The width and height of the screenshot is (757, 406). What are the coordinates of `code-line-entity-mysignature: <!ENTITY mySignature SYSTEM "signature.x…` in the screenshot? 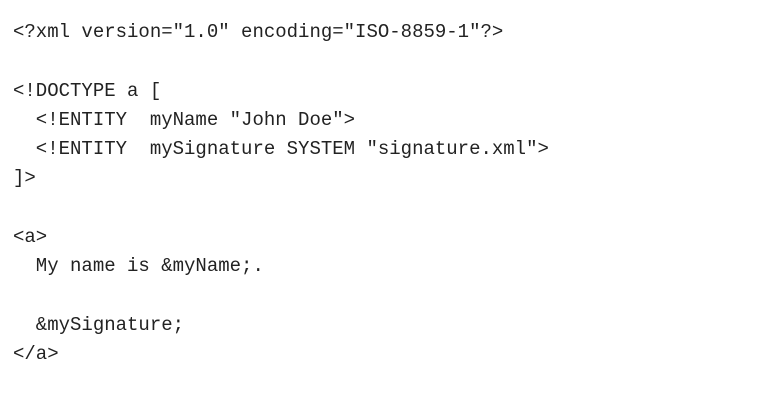 It's located at (281, 149).